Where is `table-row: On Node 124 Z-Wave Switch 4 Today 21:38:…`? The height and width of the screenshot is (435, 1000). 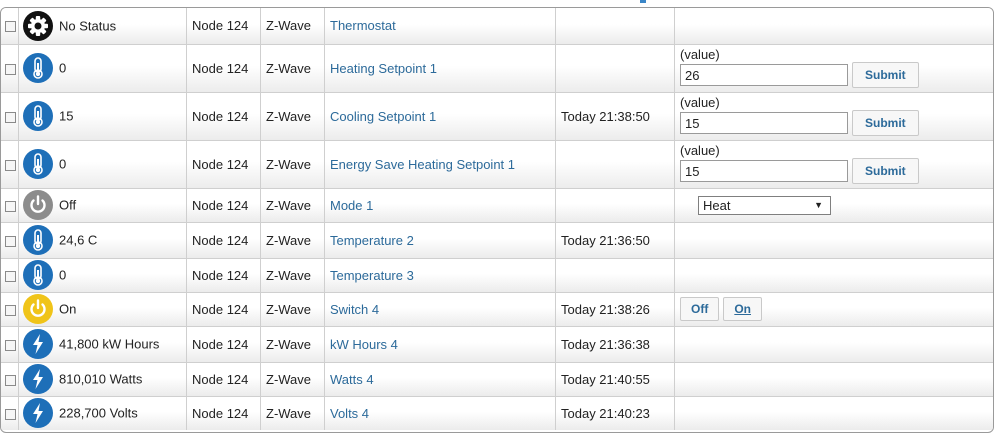
table-row: On Node 124 Z-Wave Switch 4 Today 21:38:… is located at coordinates (497, 309).